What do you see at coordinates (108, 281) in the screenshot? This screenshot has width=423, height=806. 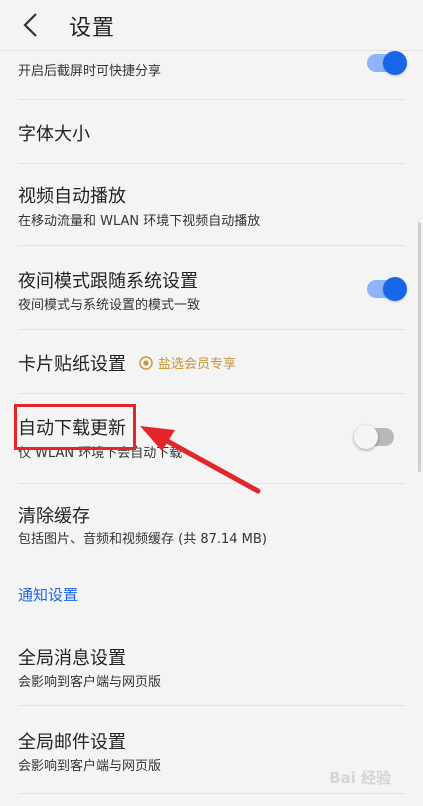 I see `row-title: 夜间模式跟随系统设置` at bounding box center [108, 281].